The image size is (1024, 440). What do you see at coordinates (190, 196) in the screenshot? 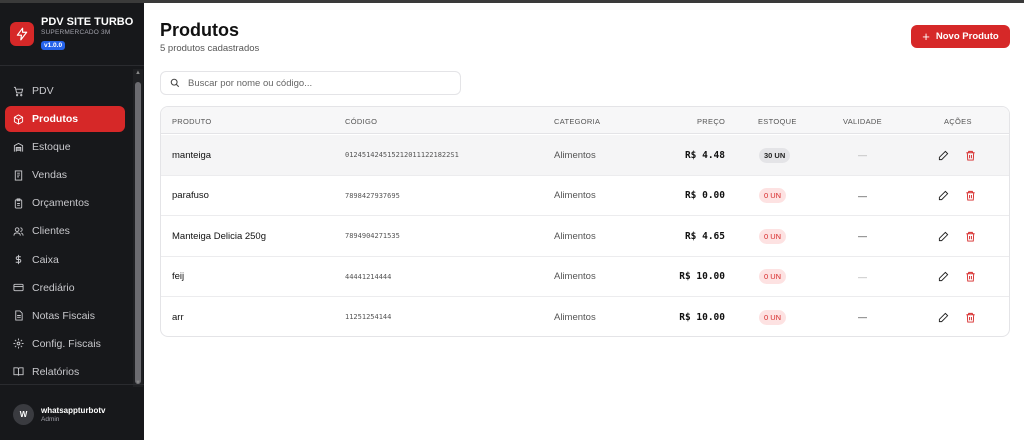
I see `product-name: parafuso` at bounding box center [190, 196].